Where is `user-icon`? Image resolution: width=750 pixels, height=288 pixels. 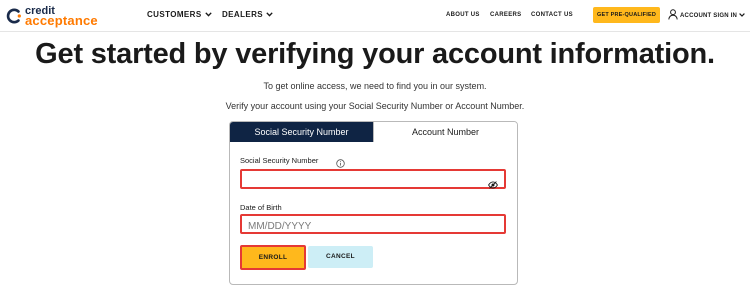 user-icon is located at coordinates (673, 15).